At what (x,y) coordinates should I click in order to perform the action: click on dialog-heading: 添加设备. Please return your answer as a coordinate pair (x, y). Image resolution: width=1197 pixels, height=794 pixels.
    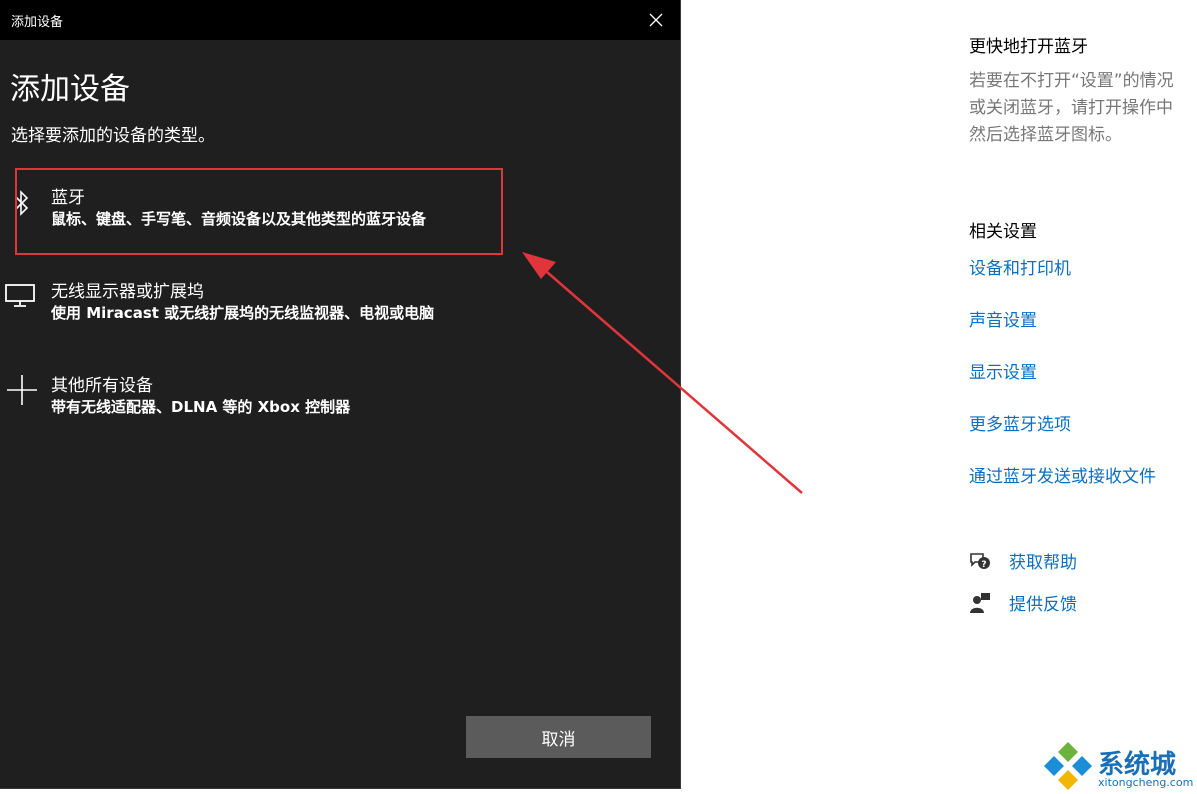
    Looking at the image, I should click on (70, 89).